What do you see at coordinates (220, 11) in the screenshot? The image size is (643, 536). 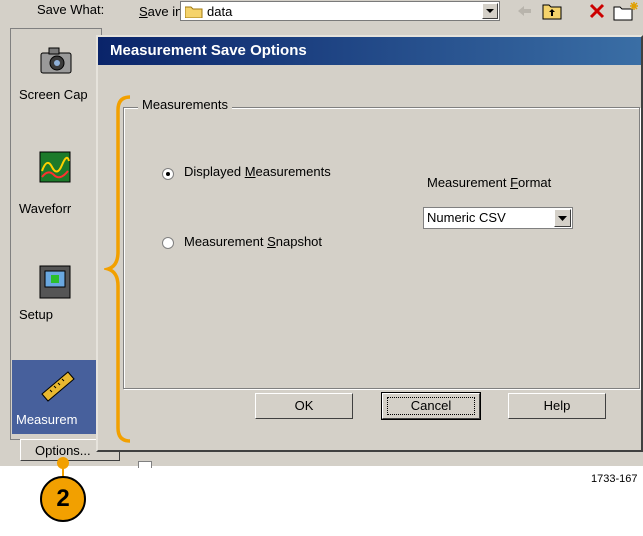 I see `save-in-value: data` at bounding box center [220, 11].